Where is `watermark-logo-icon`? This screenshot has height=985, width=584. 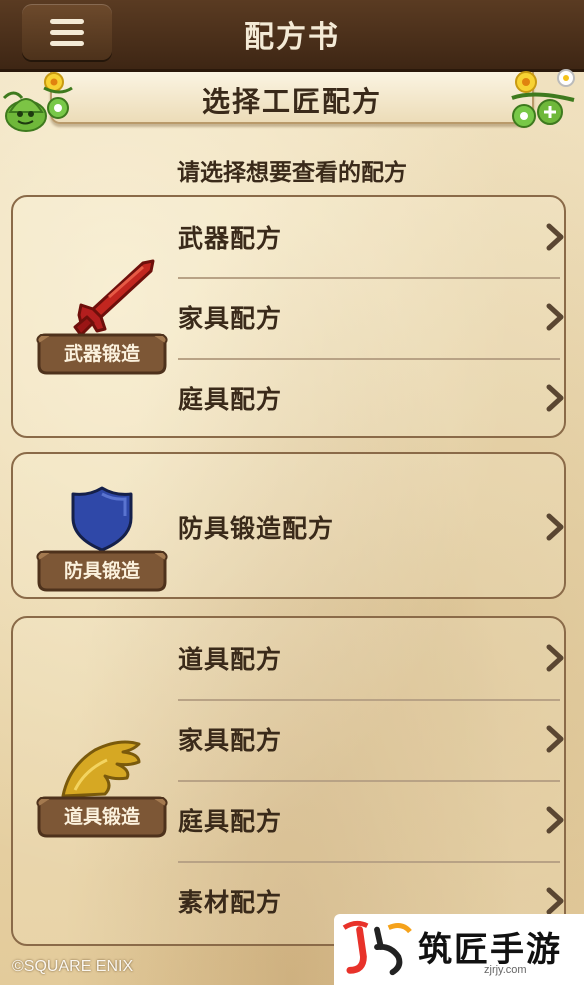
watermark-logo-icon is located at coordinates (377, 948).